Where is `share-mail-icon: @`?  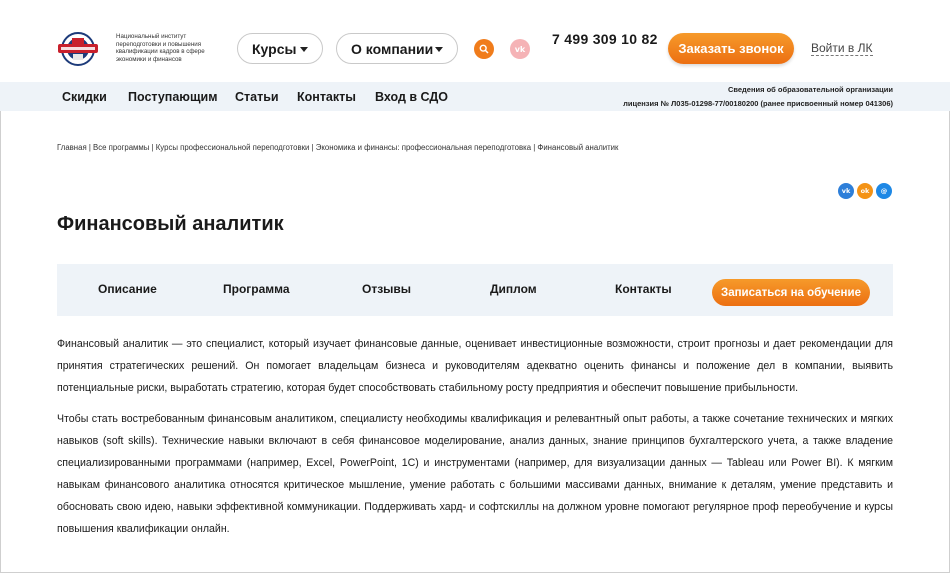 share-mail-icon: @ is located at coordinates (884, 191).